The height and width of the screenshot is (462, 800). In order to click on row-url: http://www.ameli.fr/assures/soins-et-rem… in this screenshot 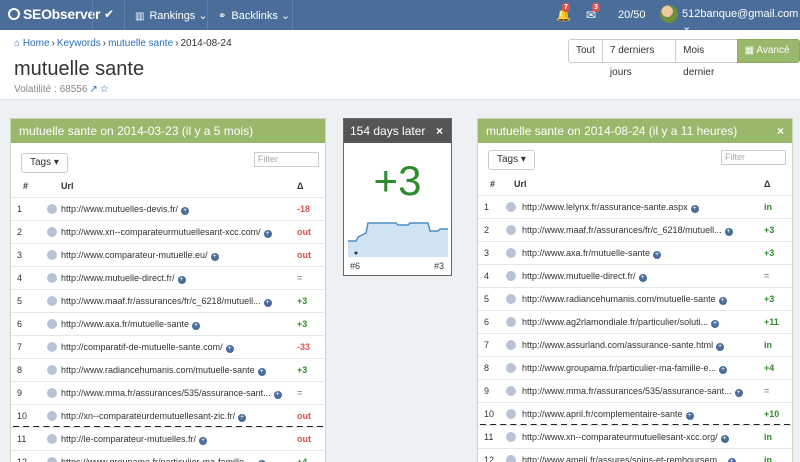, I will do `click(629, 455)`.